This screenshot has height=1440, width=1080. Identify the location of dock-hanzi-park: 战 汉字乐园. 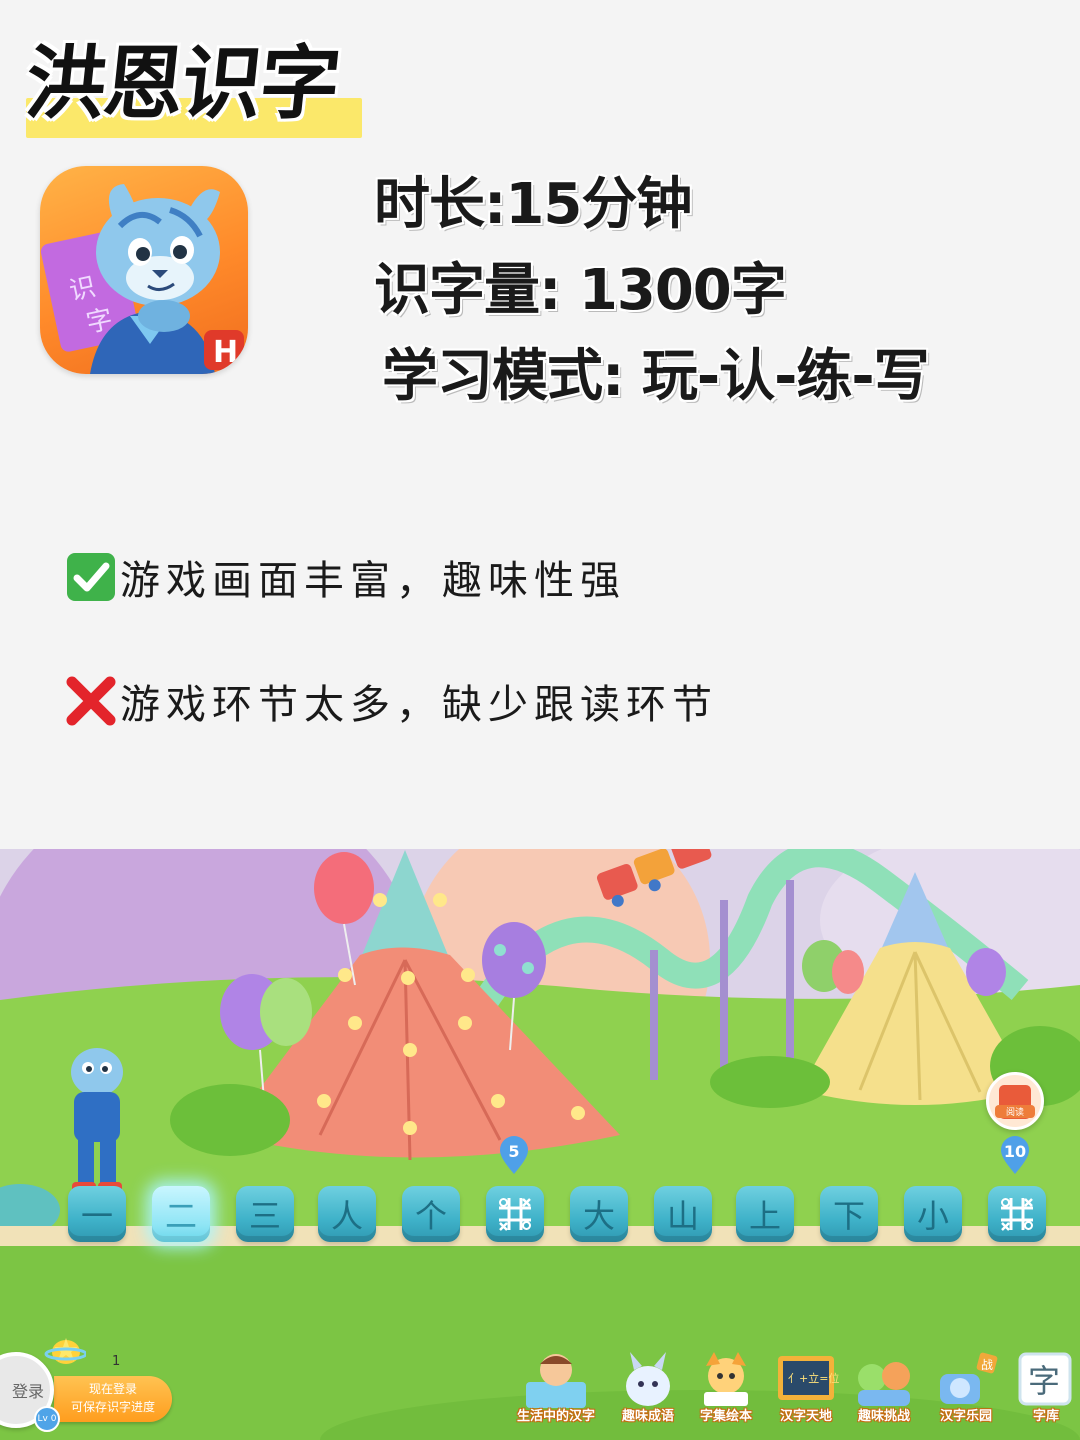
(966, 1386).